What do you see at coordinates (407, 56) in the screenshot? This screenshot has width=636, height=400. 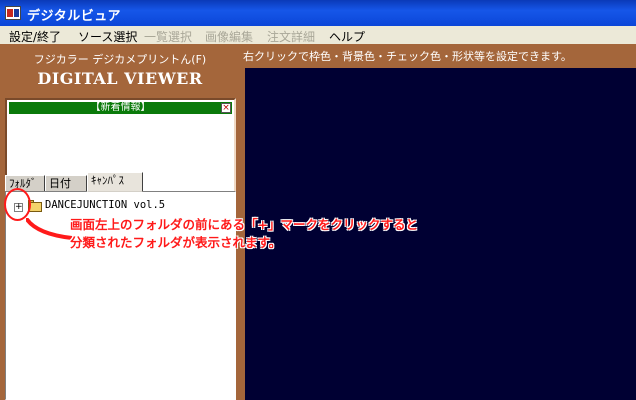 I see `hint-text: 右クリックで枠色・背景色・チェック色・形状等を設定できます。` at bounding box center [407, 56].